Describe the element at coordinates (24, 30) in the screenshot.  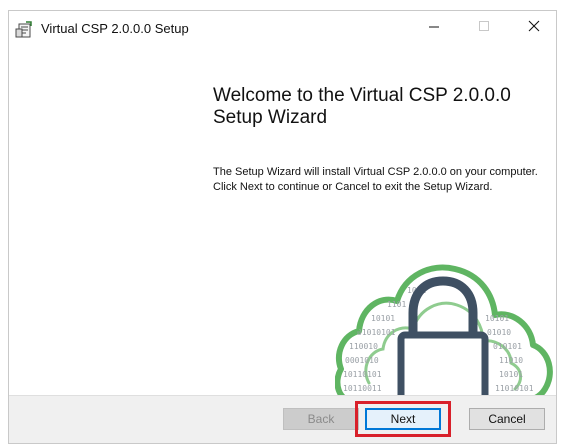
I see `installer-app-icon` at that location.